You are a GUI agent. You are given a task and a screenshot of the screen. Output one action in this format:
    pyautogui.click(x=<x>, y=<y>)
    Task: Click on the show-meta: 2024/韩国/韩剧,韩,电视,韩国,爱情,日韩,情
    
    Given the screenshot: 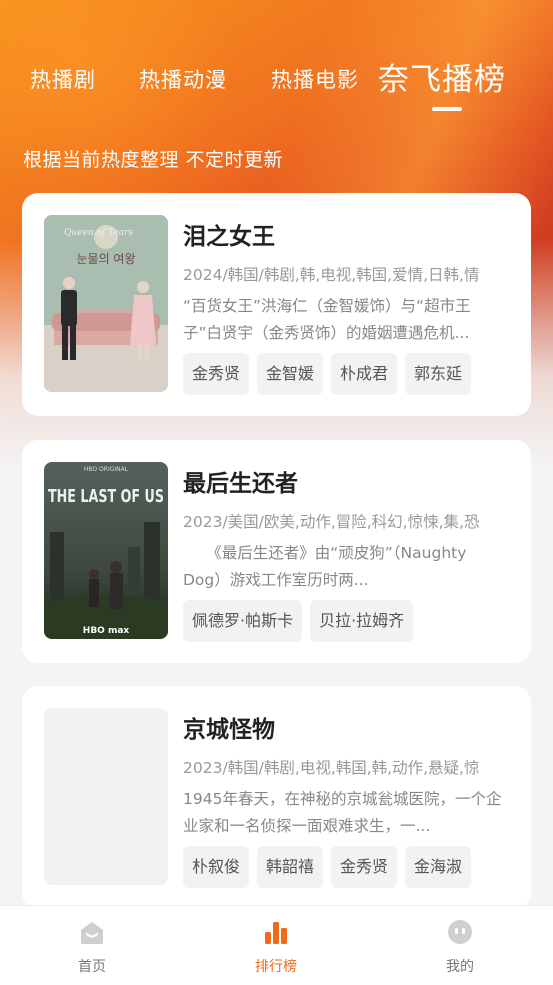 What is the action you would take?
    pyautogui.click(x=331, y=275)
    